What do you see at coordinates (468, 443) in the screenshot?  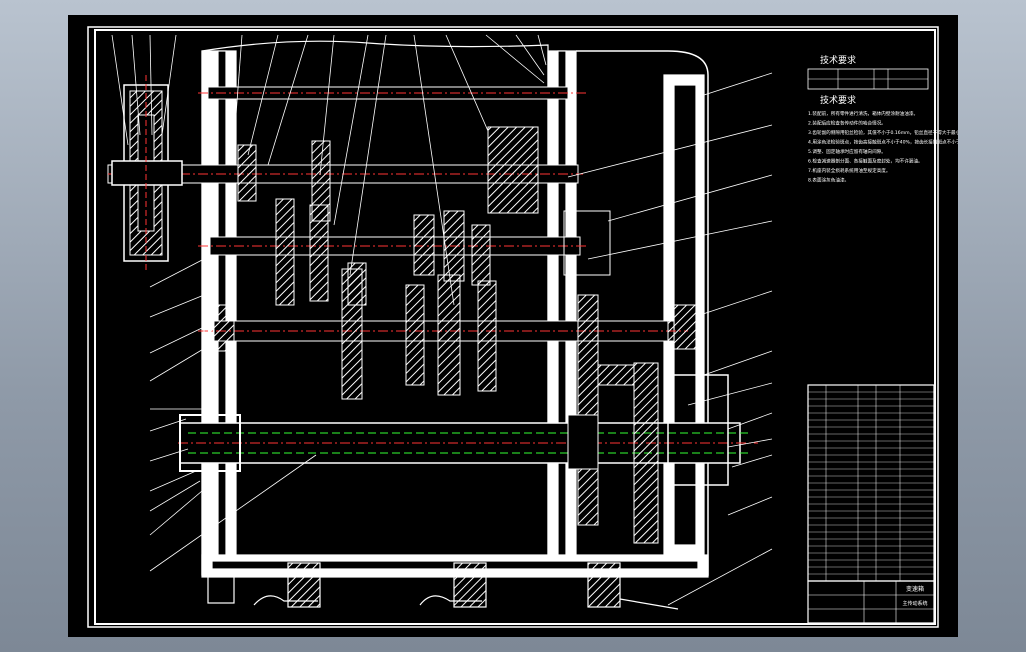 I see `shaft-5-output` at bounding box center [468, 443].